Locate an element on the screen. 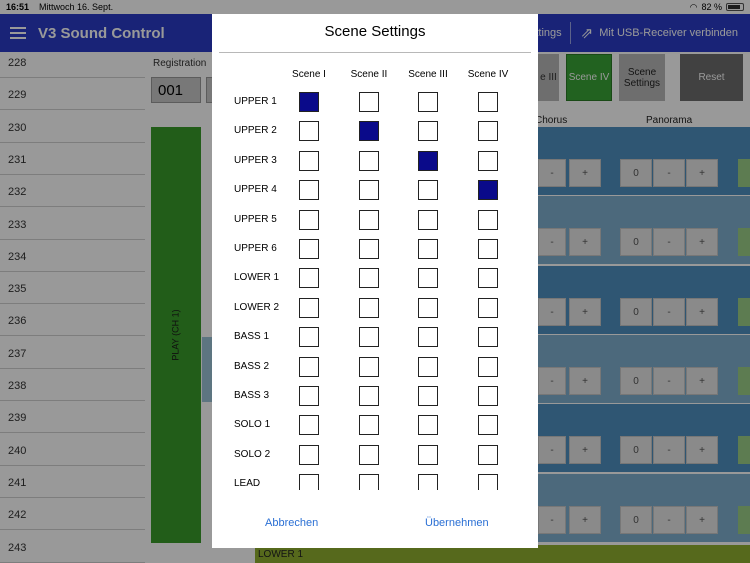 This screenshot has height=563, width=750. scene-column-header: Scene IV is located at coordinates (488, 74).